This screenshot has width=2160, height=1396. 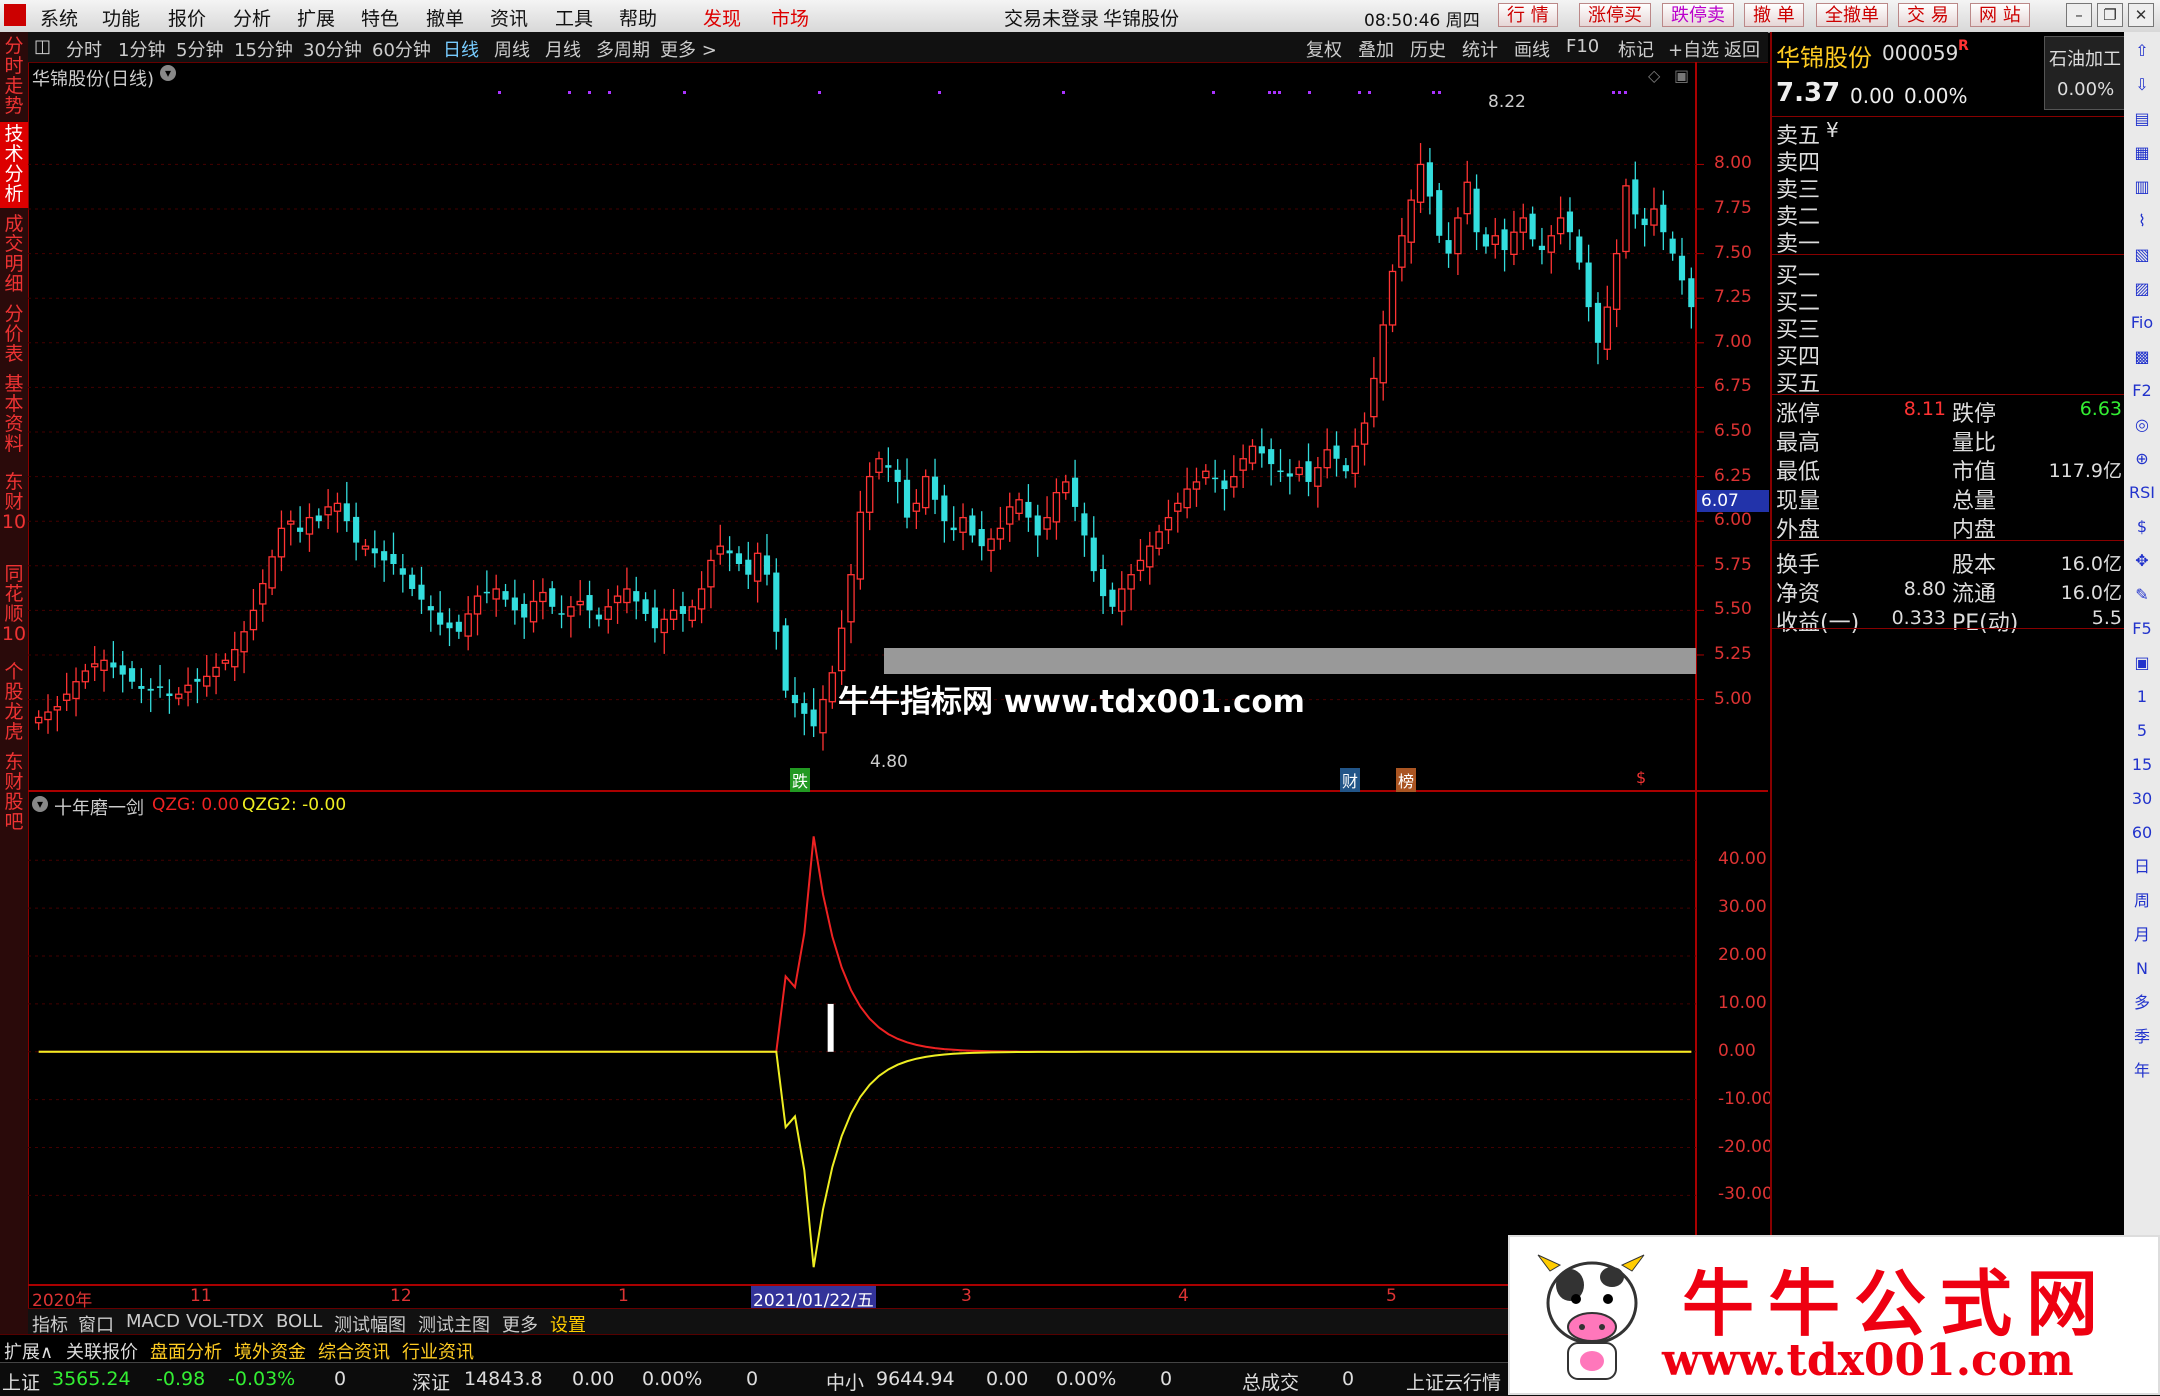 What do you see at coordinates (438, 1351) in the screenshot?
I see `ext-industry-news: 行业资讯` at bounding box center [438, 1351].